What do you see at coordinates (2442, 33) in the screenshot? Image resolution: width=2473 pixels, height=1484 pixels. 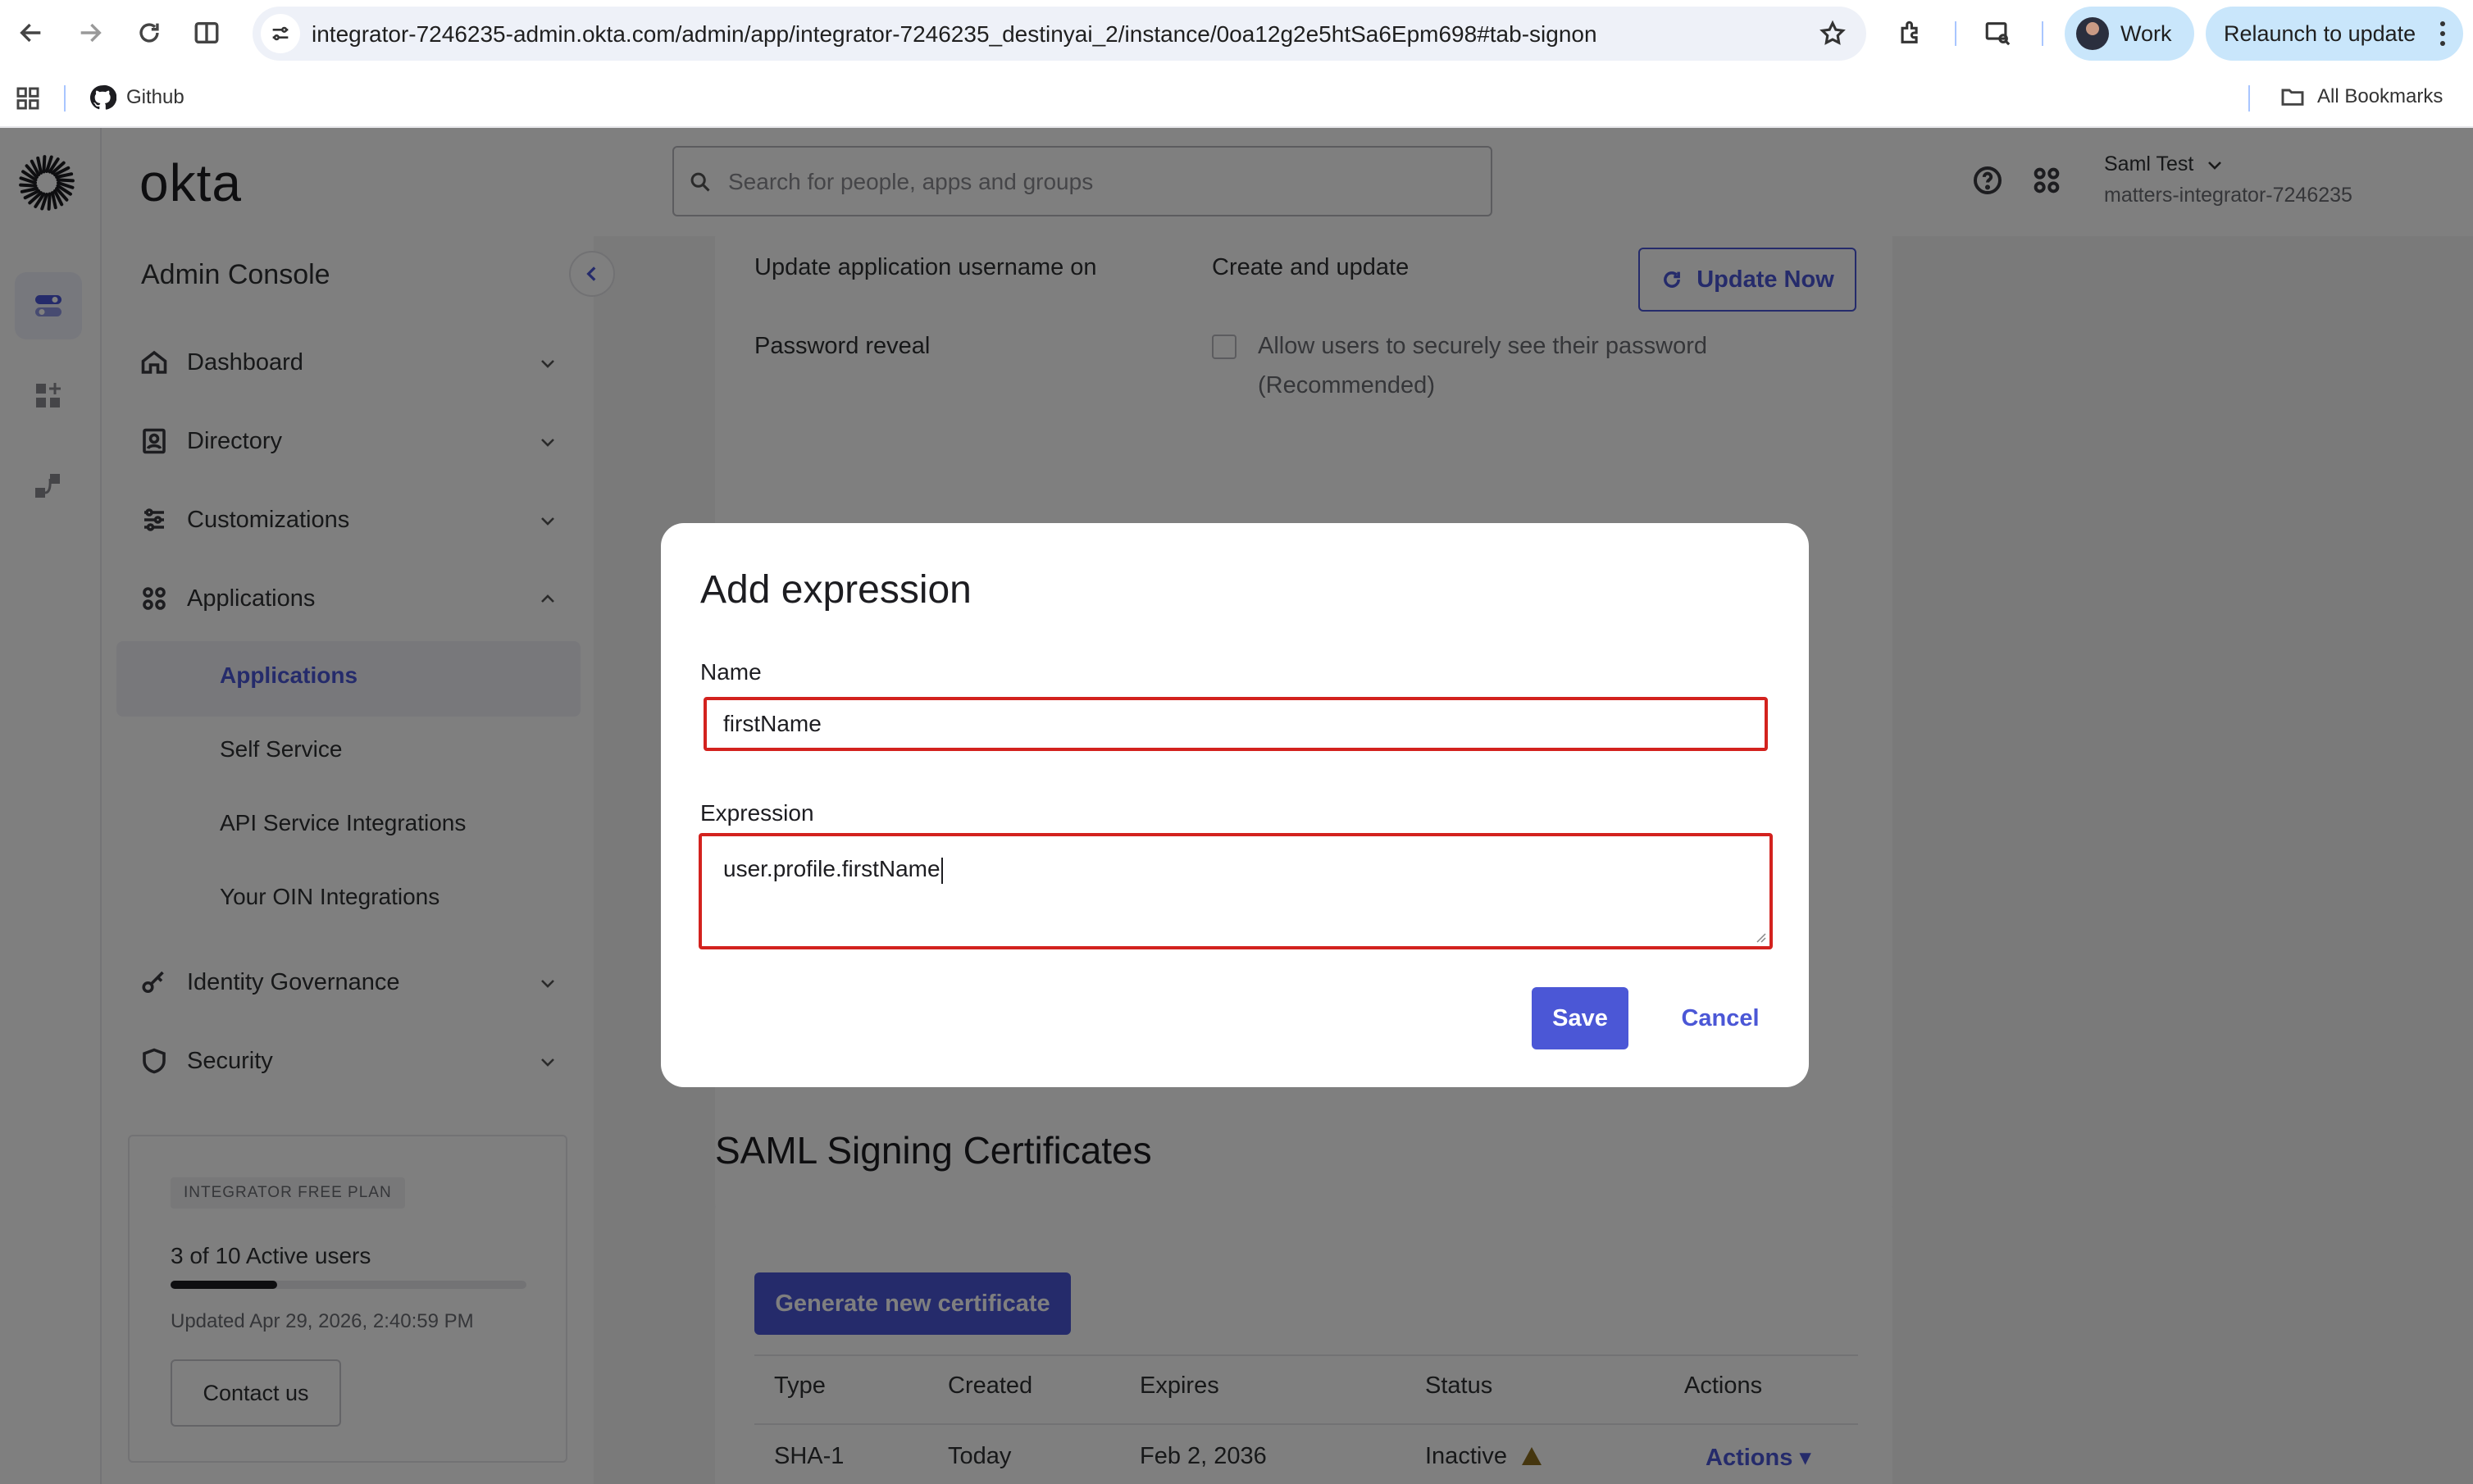 I see `more-menu-icon` at bounding box center [2442, 33].